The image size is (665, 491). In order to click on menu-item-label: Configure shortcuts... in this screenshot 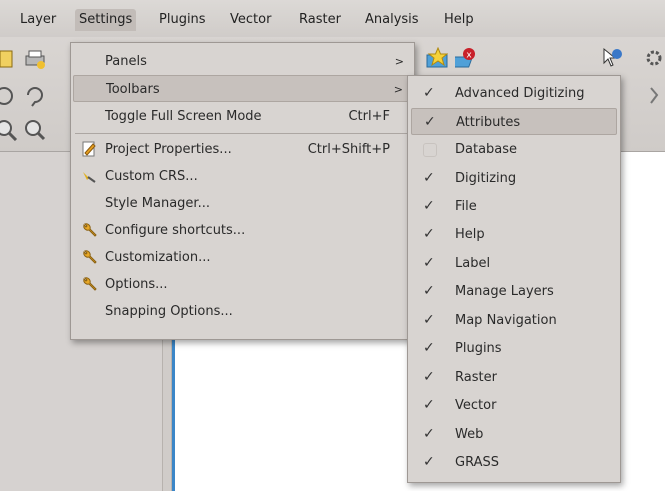, I will do `click(175, 230)`.